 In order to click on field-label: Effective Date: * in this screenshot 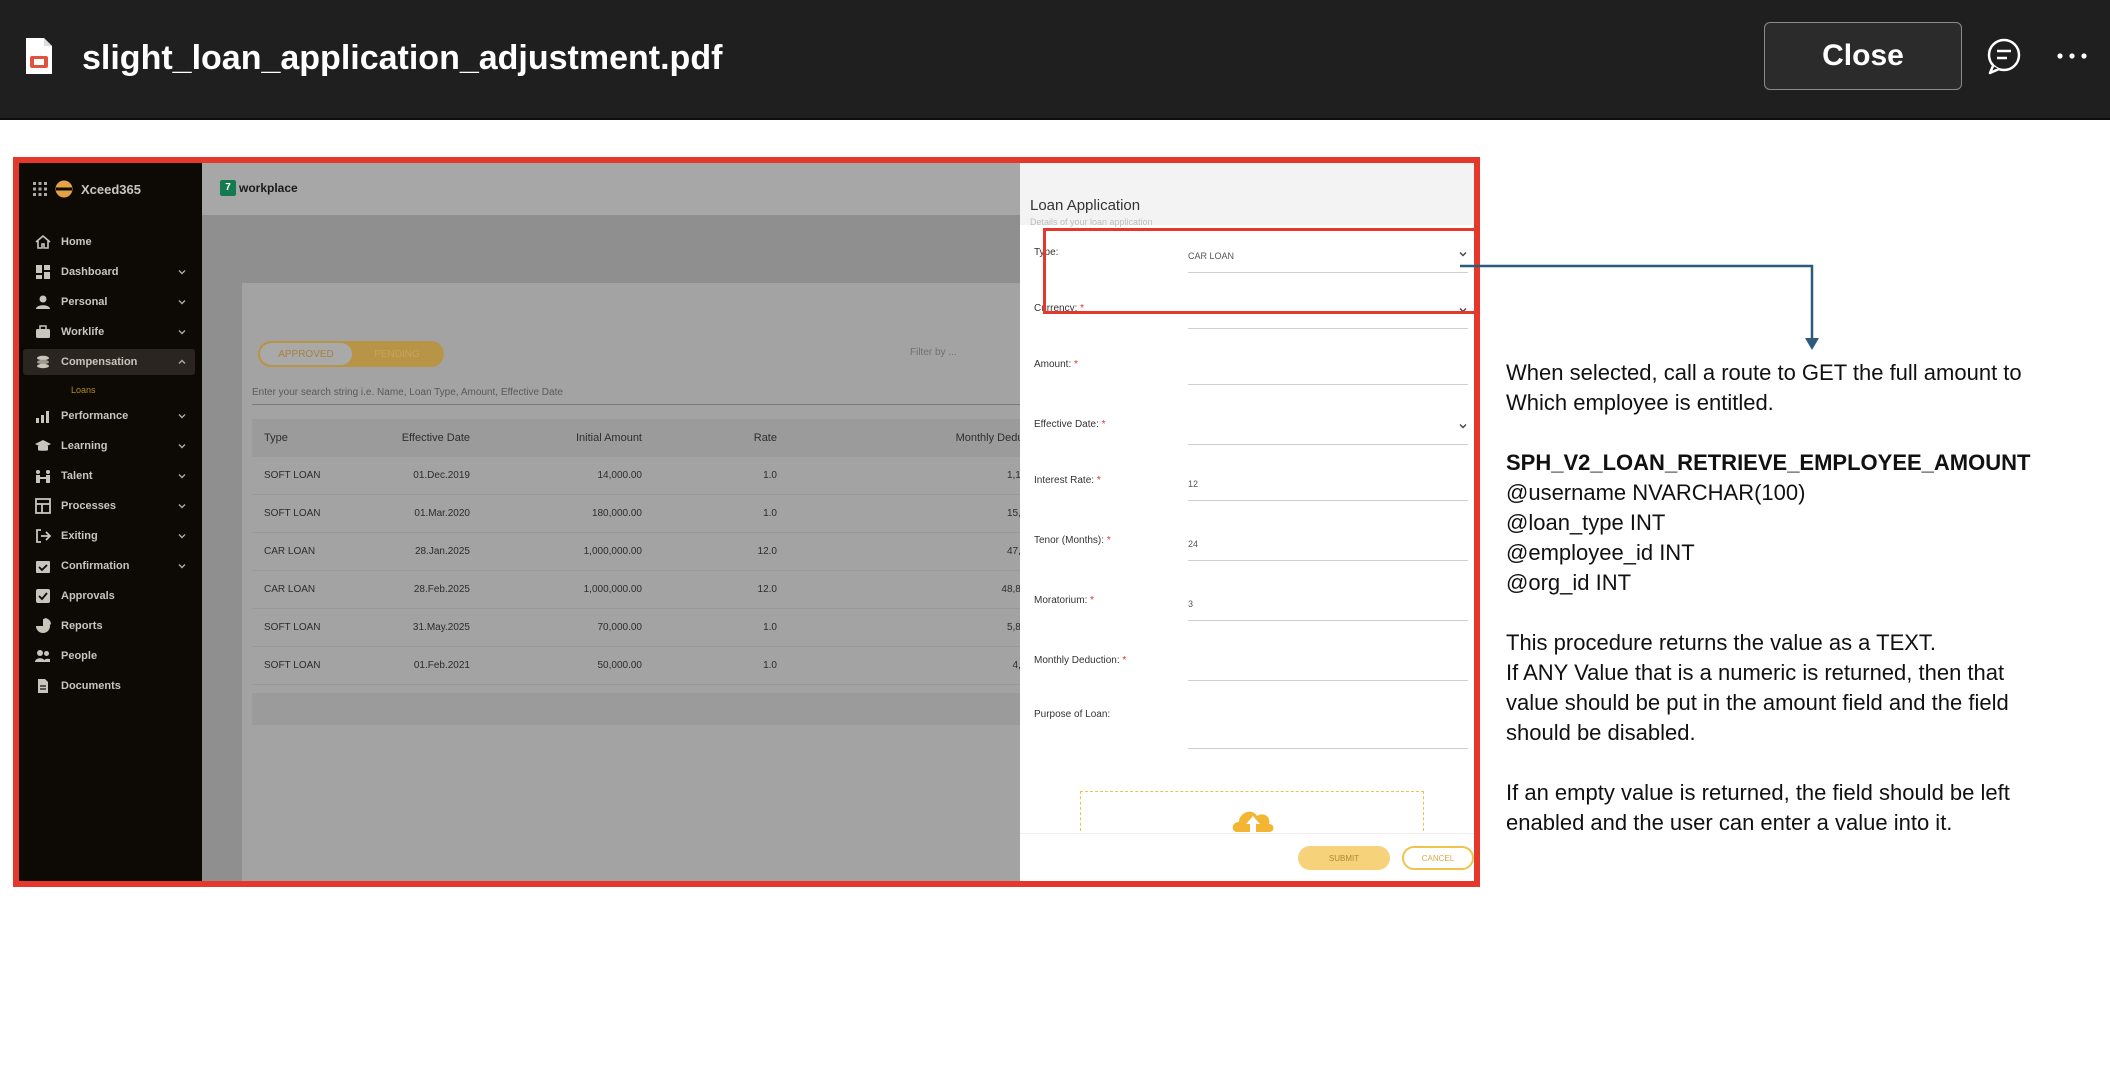, I will do `click(1070, 424)`.